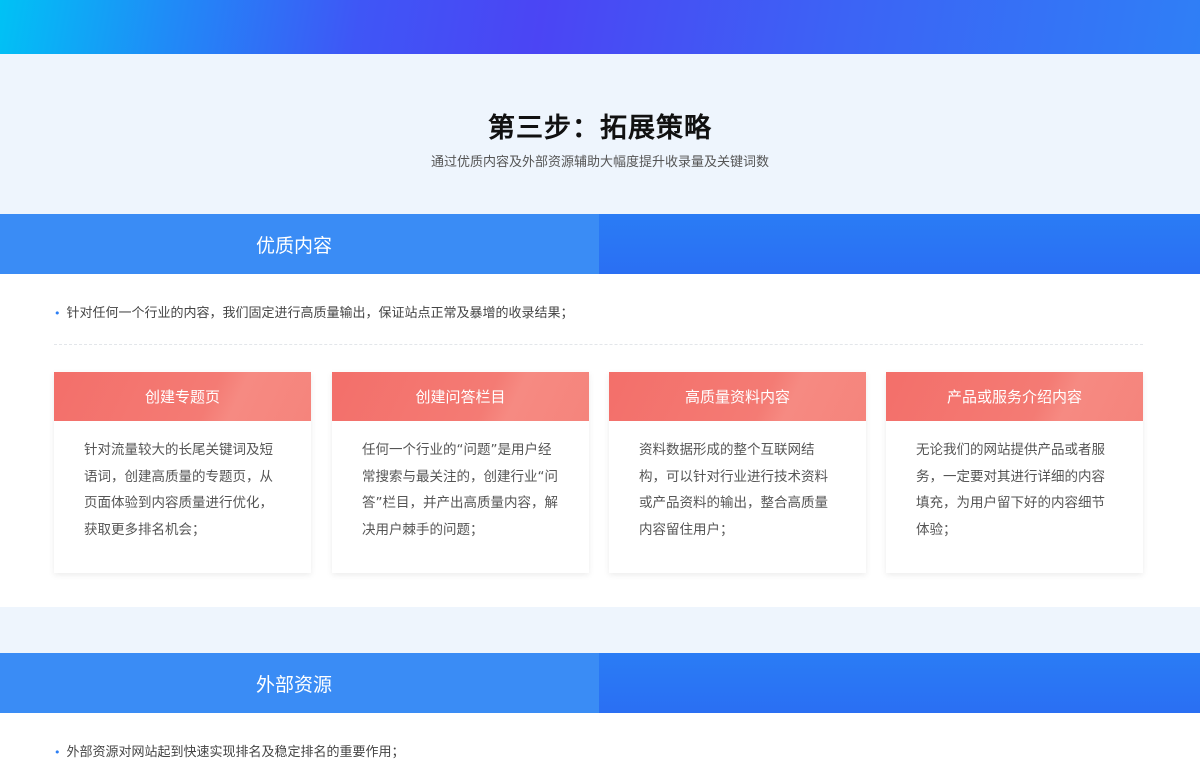 The width and height of the screenshot is (1200, 780). What do you see at coordinates (600, 128) in the screenshot?
I see `page-title: 第三步：拓展策略` at bounding box center [600, 128].